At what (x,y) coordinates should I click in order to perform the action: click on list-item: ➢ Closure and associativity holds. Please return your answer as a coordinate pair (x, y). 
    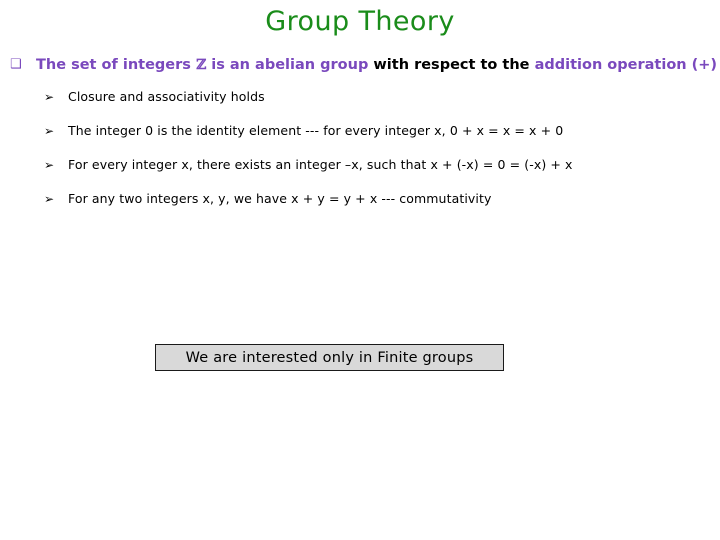
    Looking at the image, I should click on (374, 97).